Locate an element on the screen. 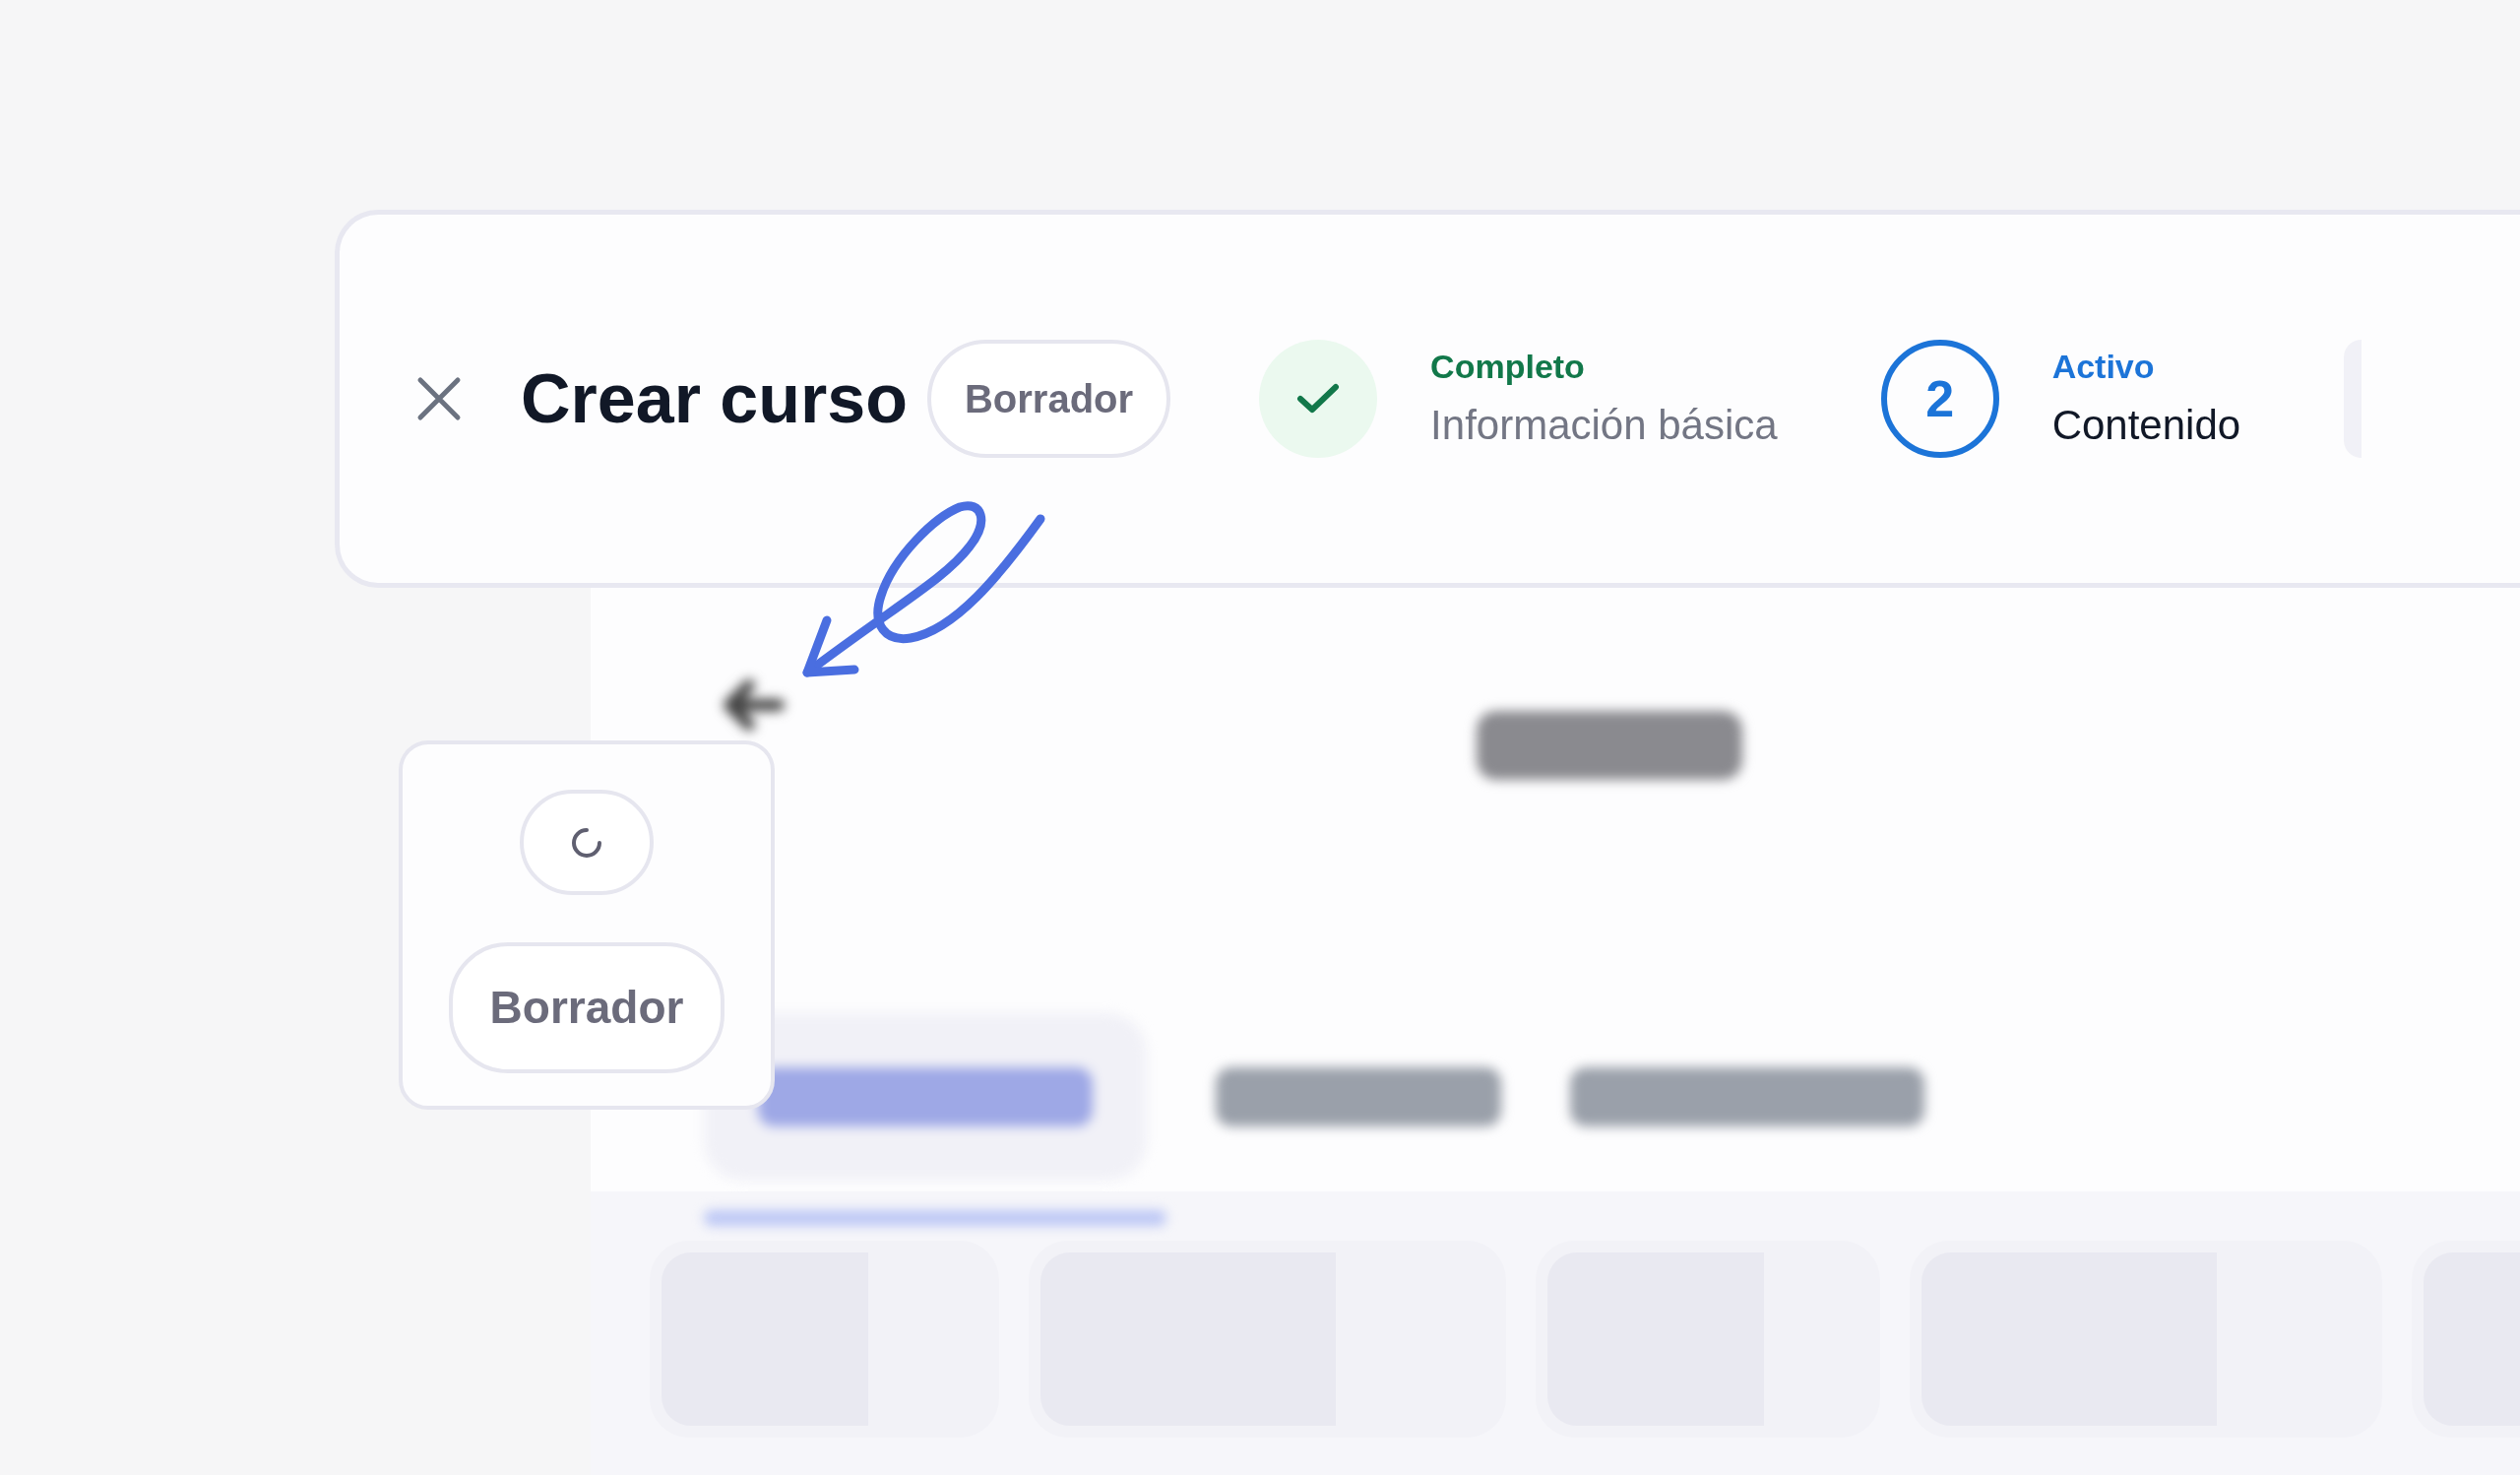 The image size is (2520, 1475). check-icon is located at coordinates (1318, 399).